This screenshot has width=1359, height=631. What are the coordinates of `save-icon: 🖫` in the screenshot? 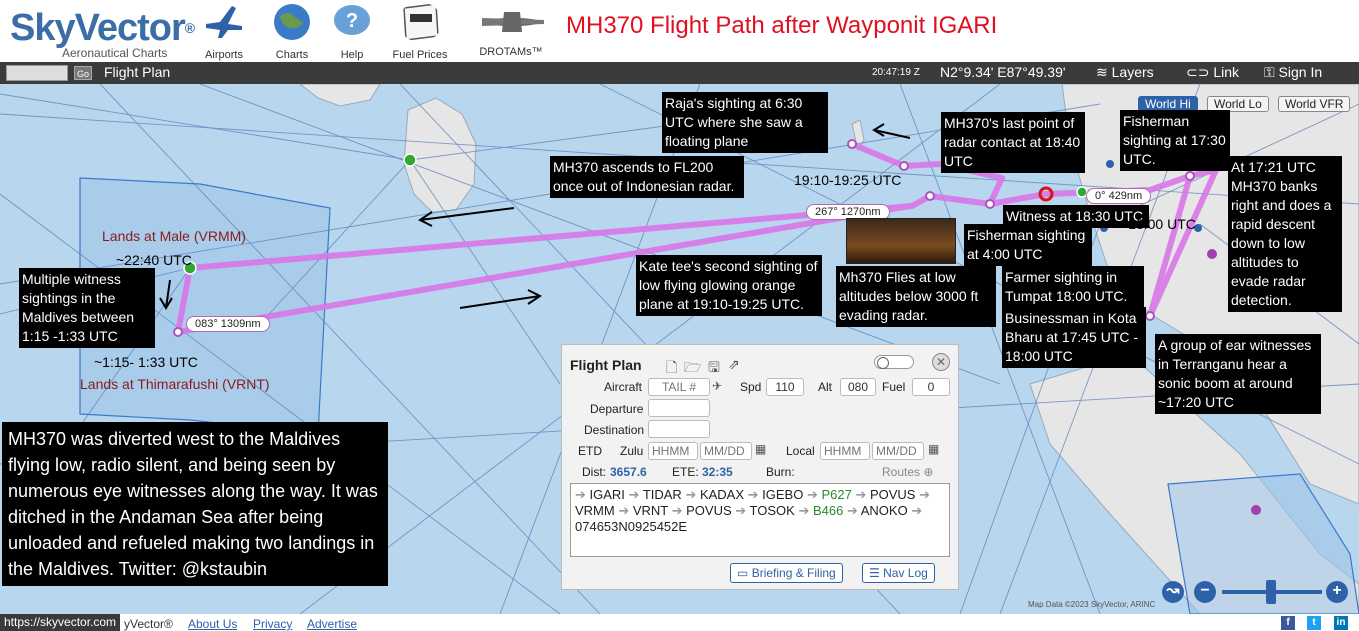 It's located at (714, 369).